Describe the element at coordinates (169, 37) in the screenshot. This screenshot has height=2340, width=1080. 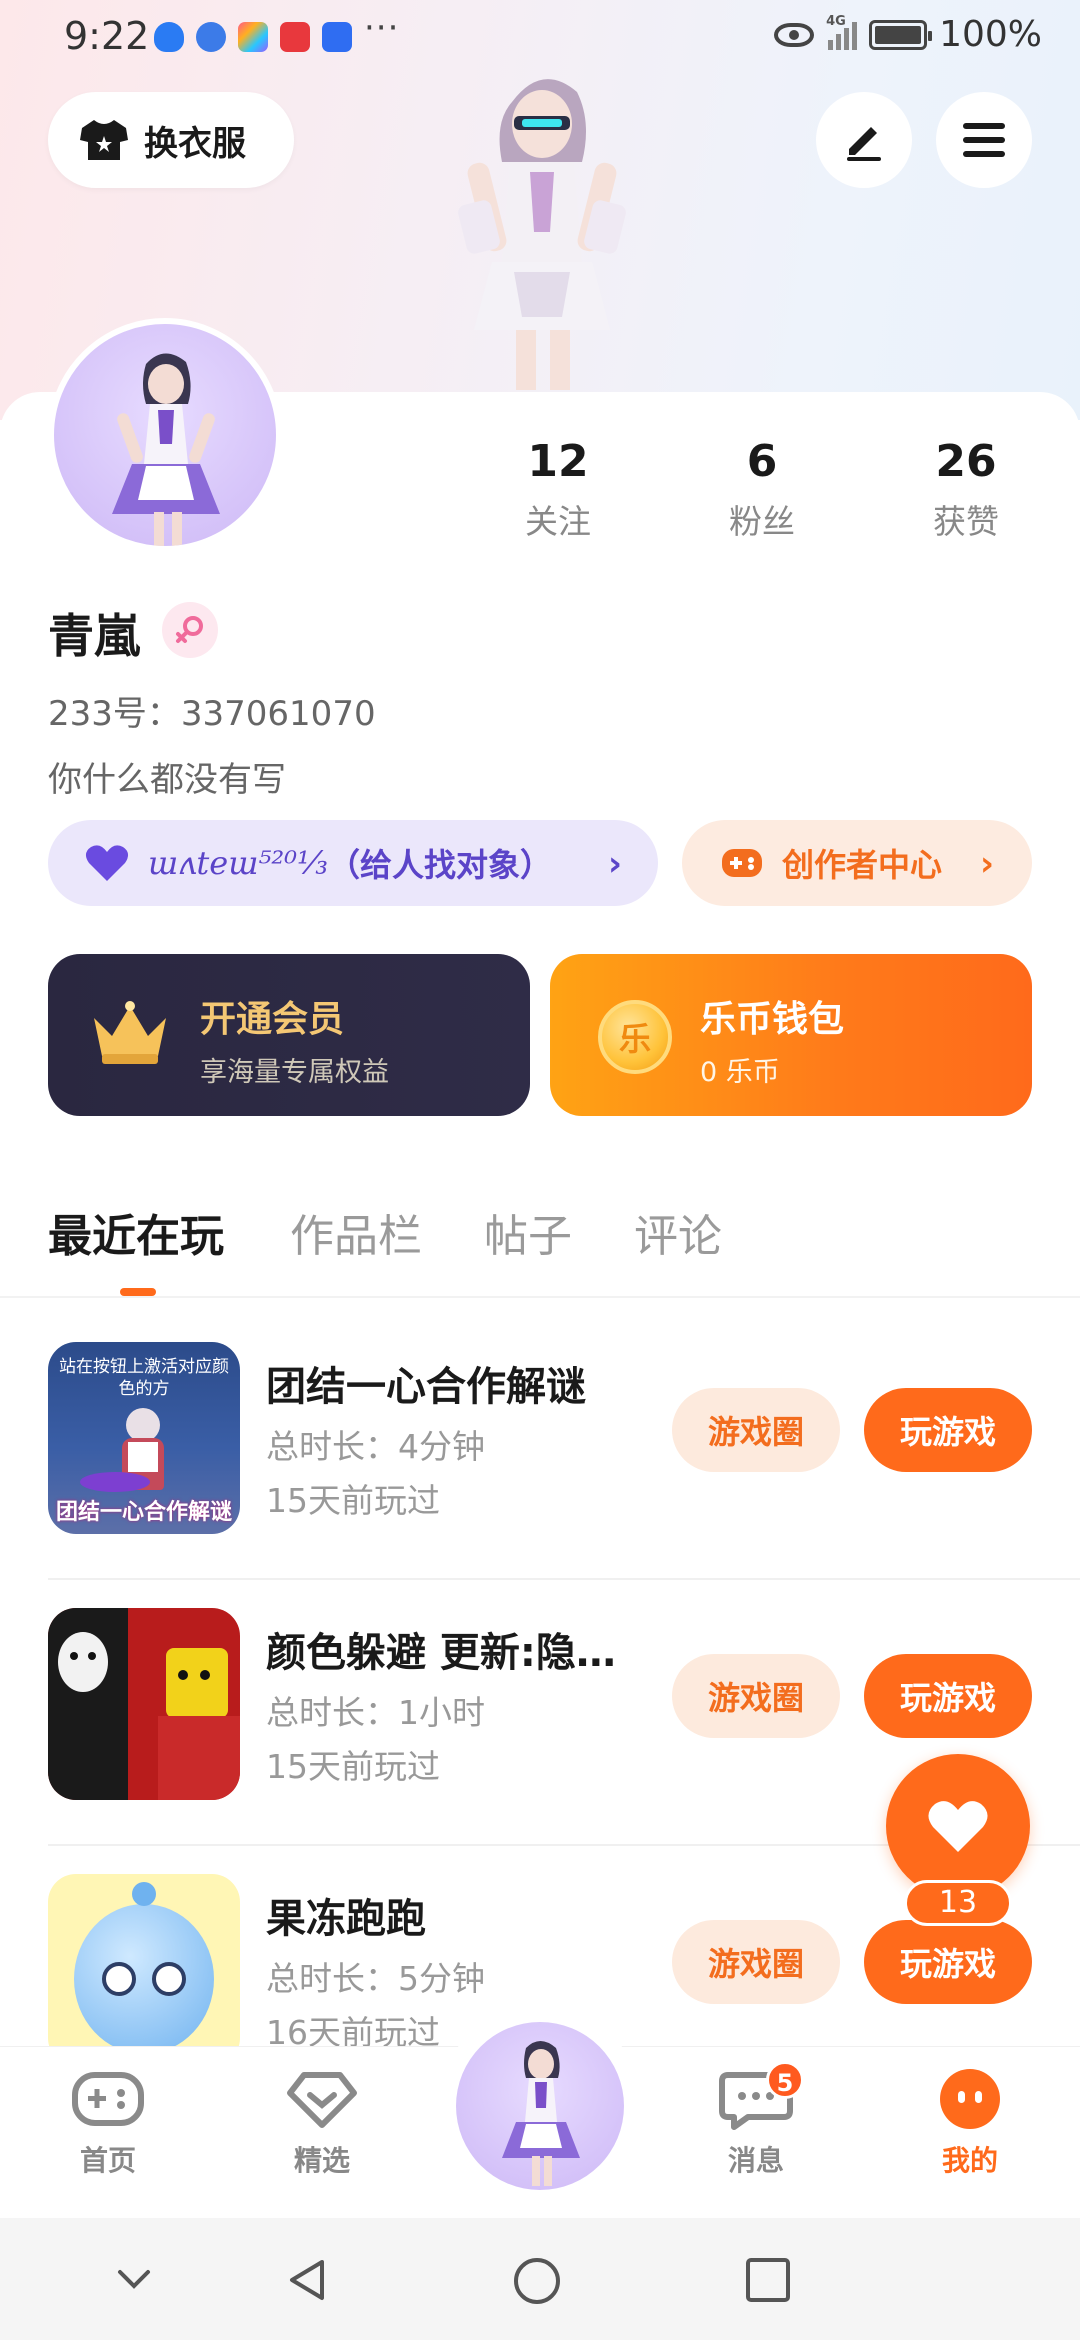
I see `shield-app-icon` at that location.